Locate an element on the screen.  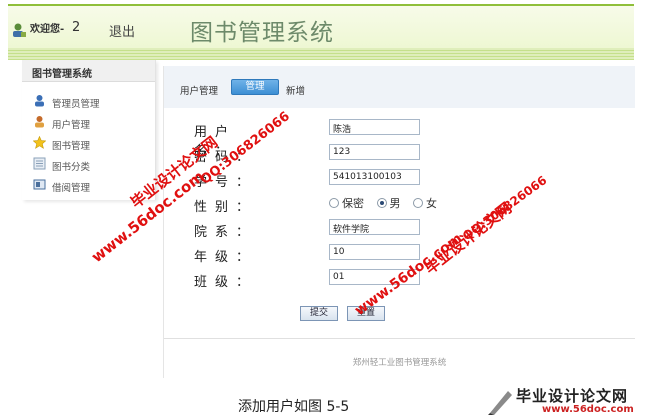
sidebar-item-admin: 管理员管理 is located at coordinates (88, 100).